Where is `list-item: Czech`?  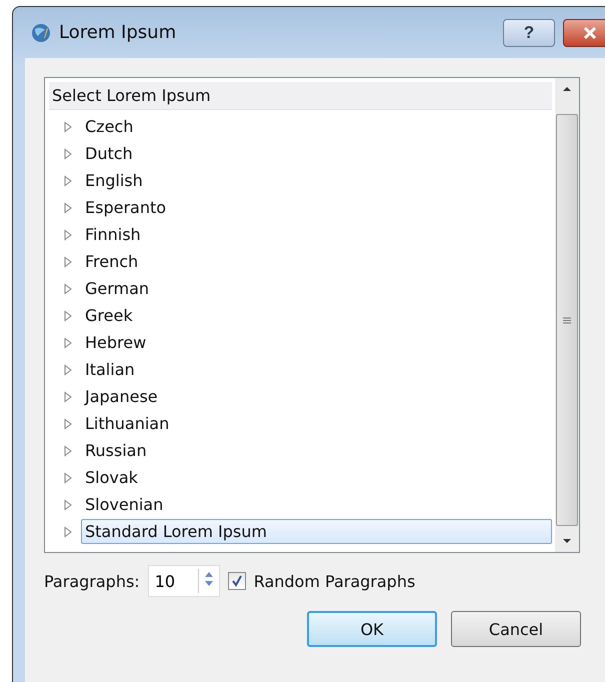
list-item: Czech is located at coordinates (109, 126).